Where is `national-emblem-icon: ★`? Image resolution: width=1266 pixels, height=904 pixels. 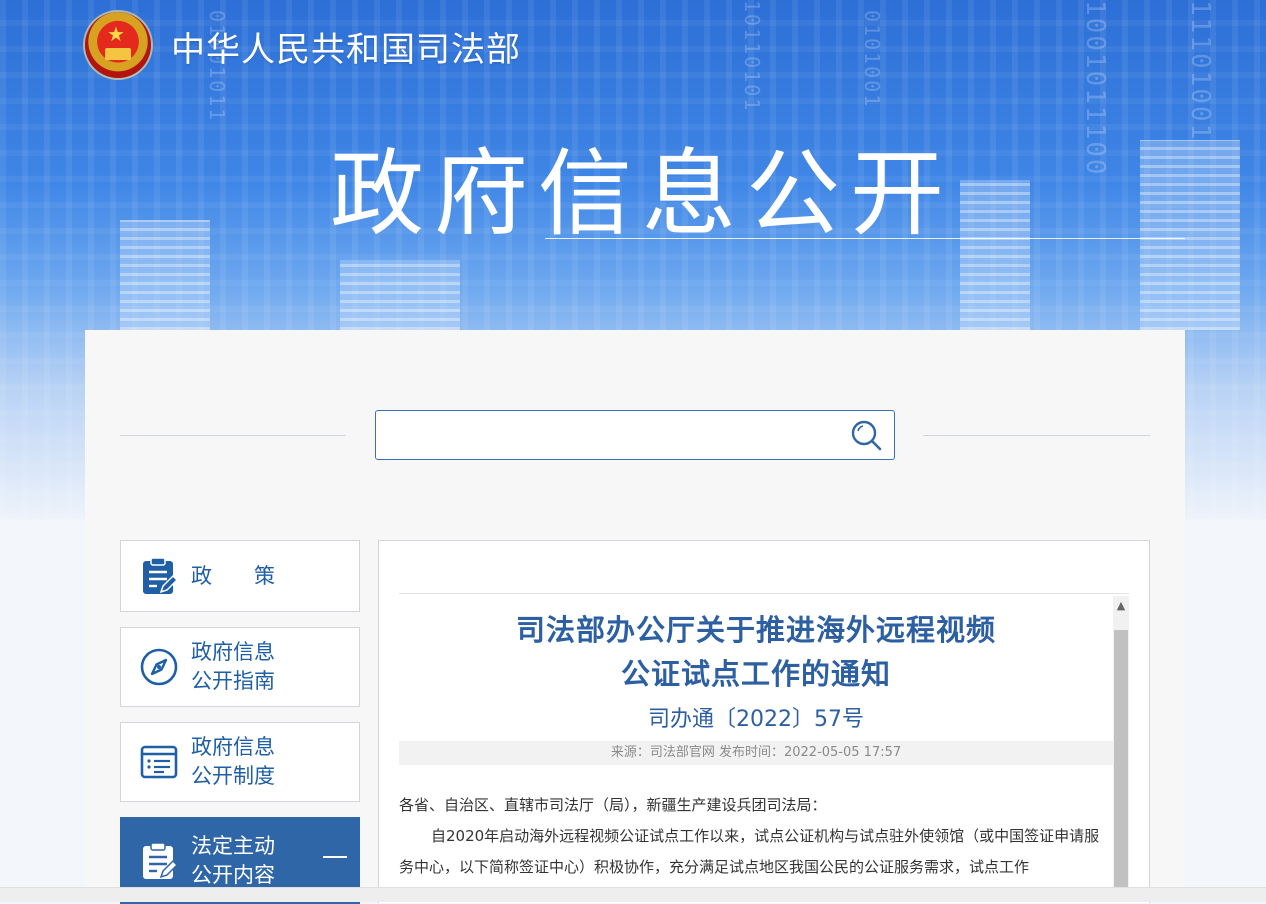 national-emblem-icon: ★ is located at coordinates (118, 45).